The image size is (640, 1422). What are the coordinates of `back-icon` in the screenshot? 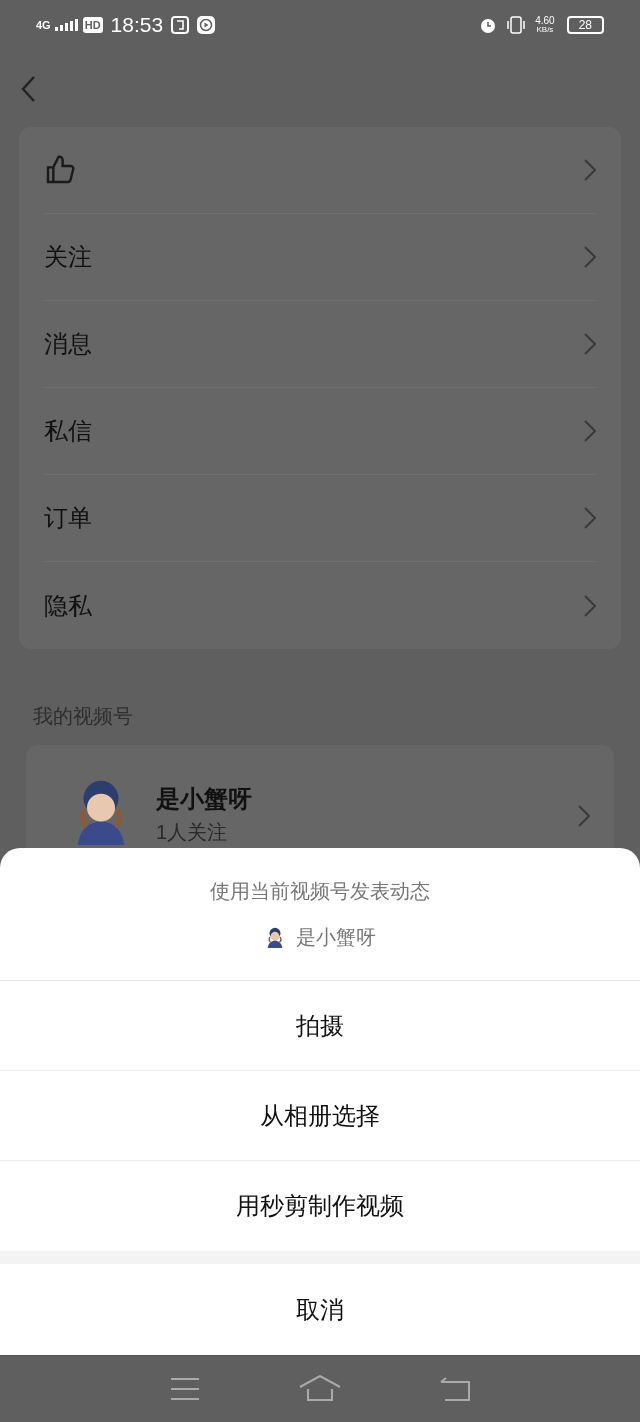 It's located at (28, 88).